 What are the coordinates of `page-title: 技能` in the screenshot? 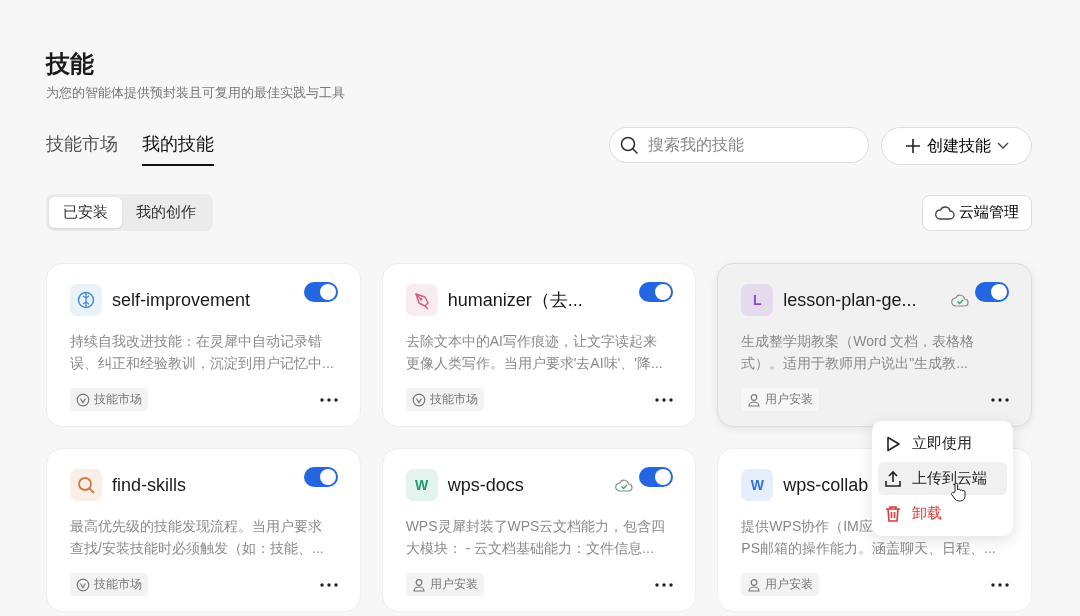 It's located at (70, 64).